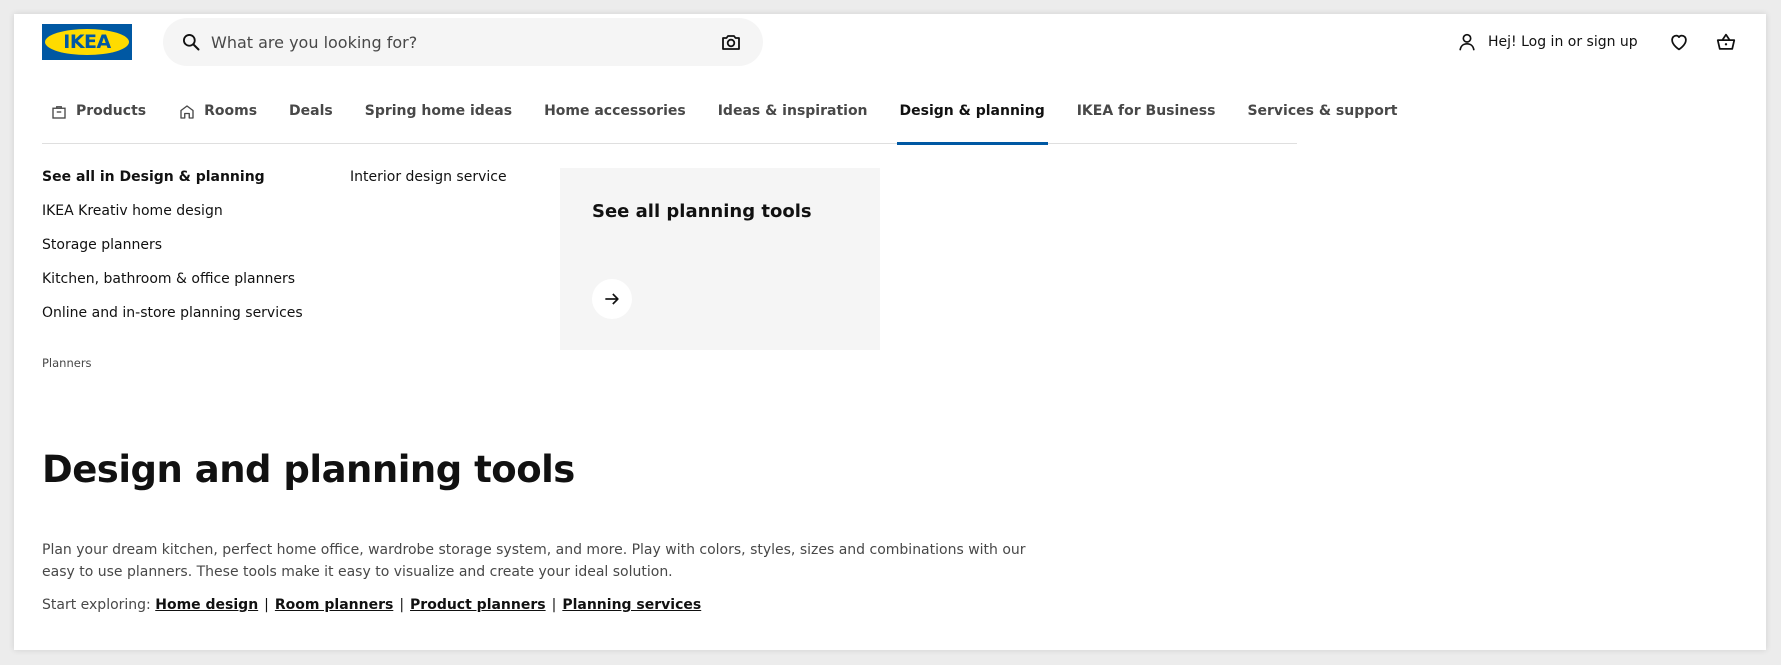  Describe the element at coordinates (1146, 120) in the screenshot. I see `nav-item-ikea-for-business: IKEA for Business` at that location.